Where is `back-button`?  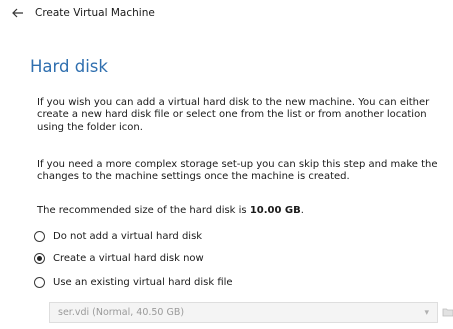 back-button is located at coordinates (18, 13).